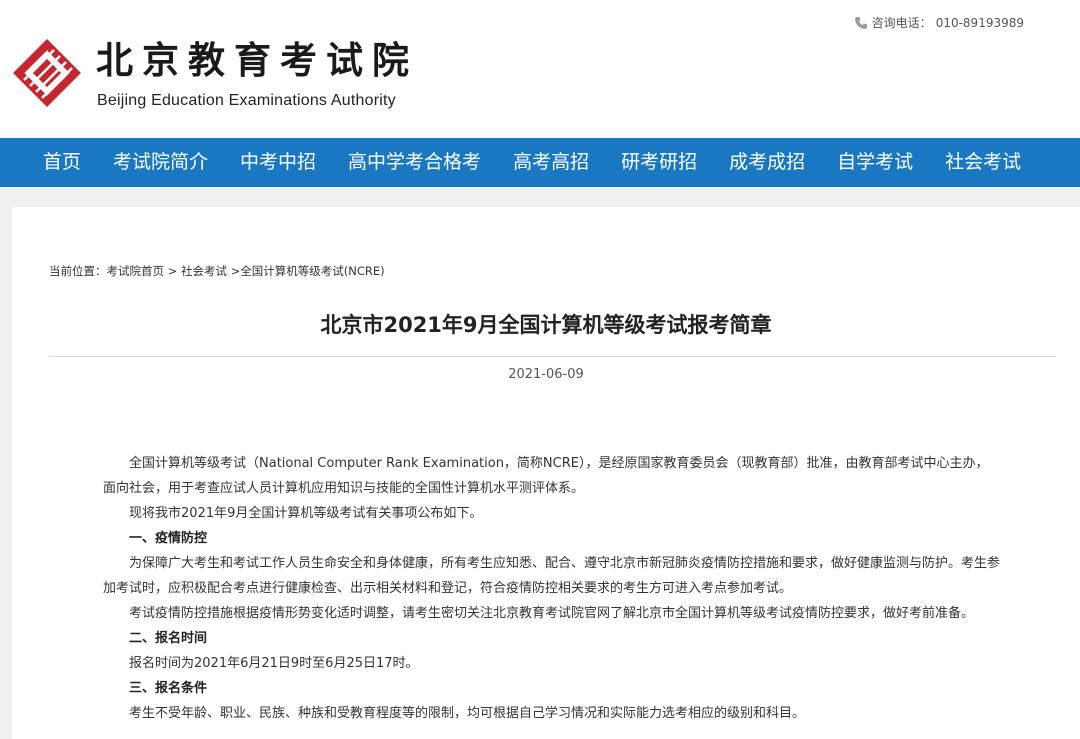 Image resolution: width=1080 pixels, height=739 pixels. Describe the element at coordinates (983, 162) in the screenshot. I see `nav-item-shehui: 社会考试` at that location.